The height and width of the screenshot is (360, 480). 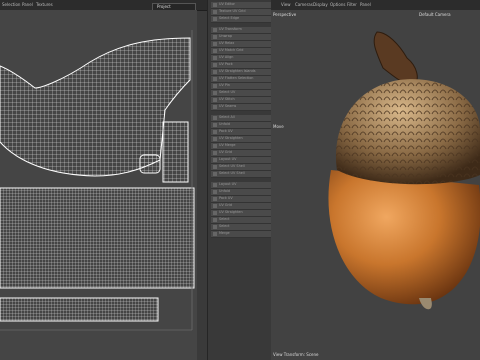 What do you see at coordinates (241, 58) in the screenshot?
I see `tool-list-item: UV Align` at bounding box center [241, 58].